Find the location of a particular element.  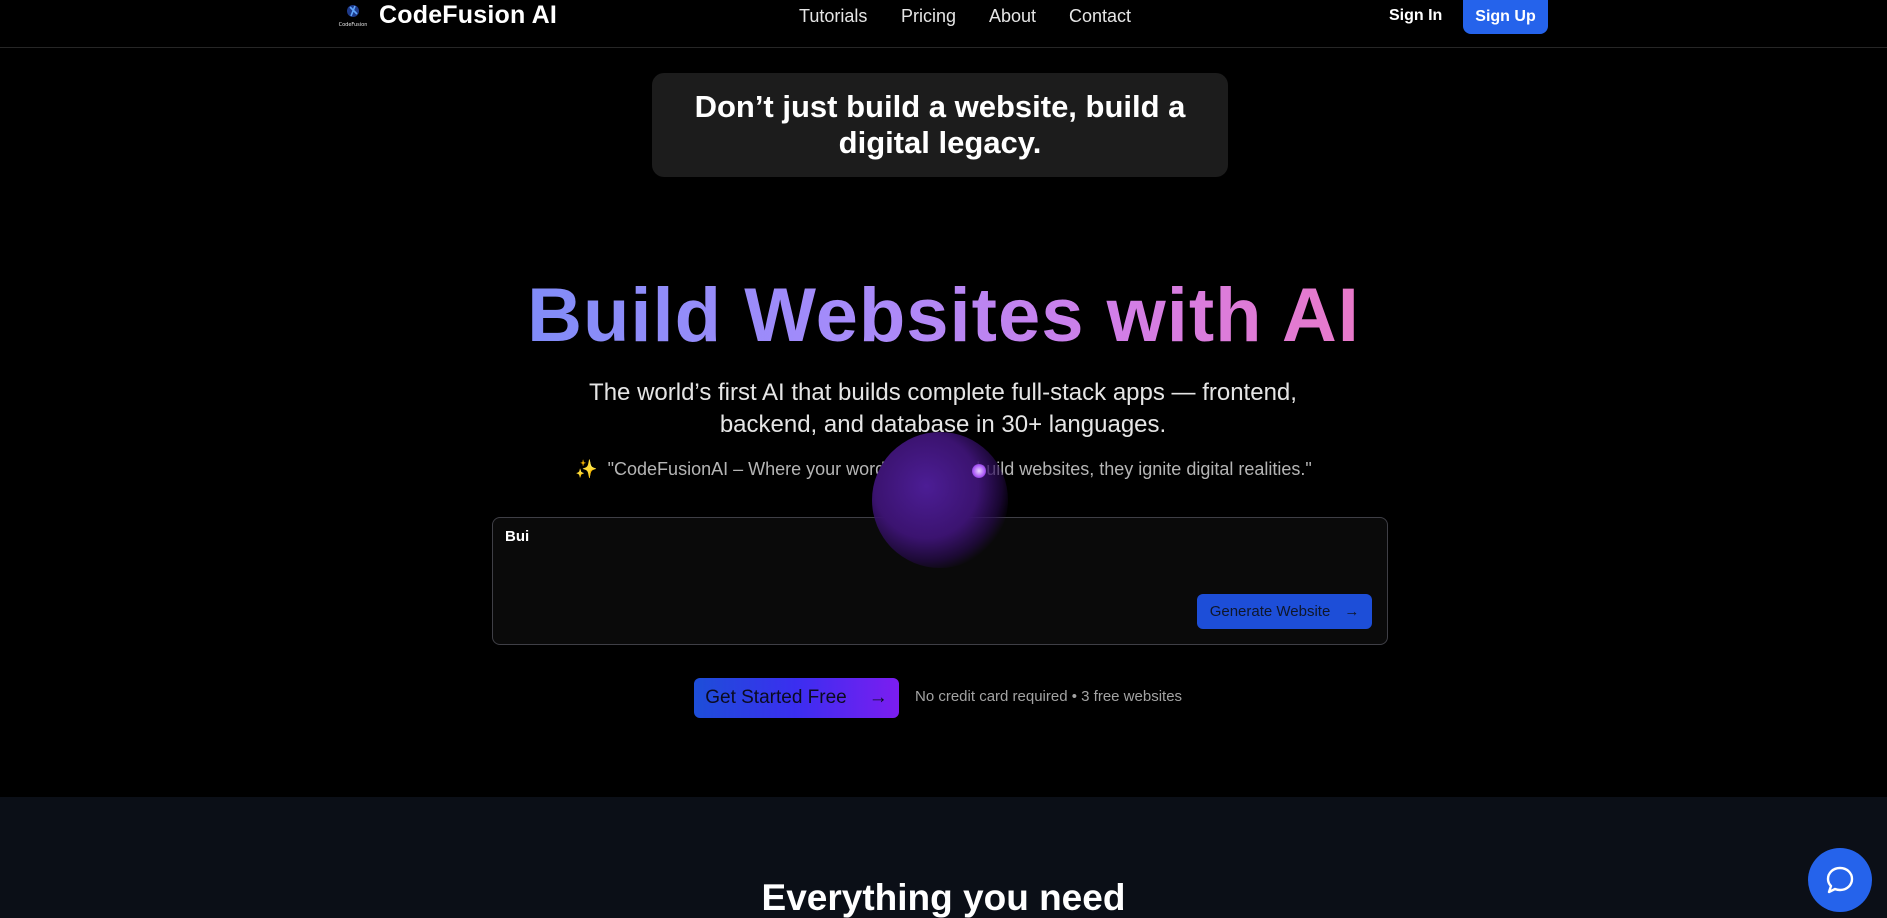

get-started-button: Get Started Free → is located at coordinates (796, 698).